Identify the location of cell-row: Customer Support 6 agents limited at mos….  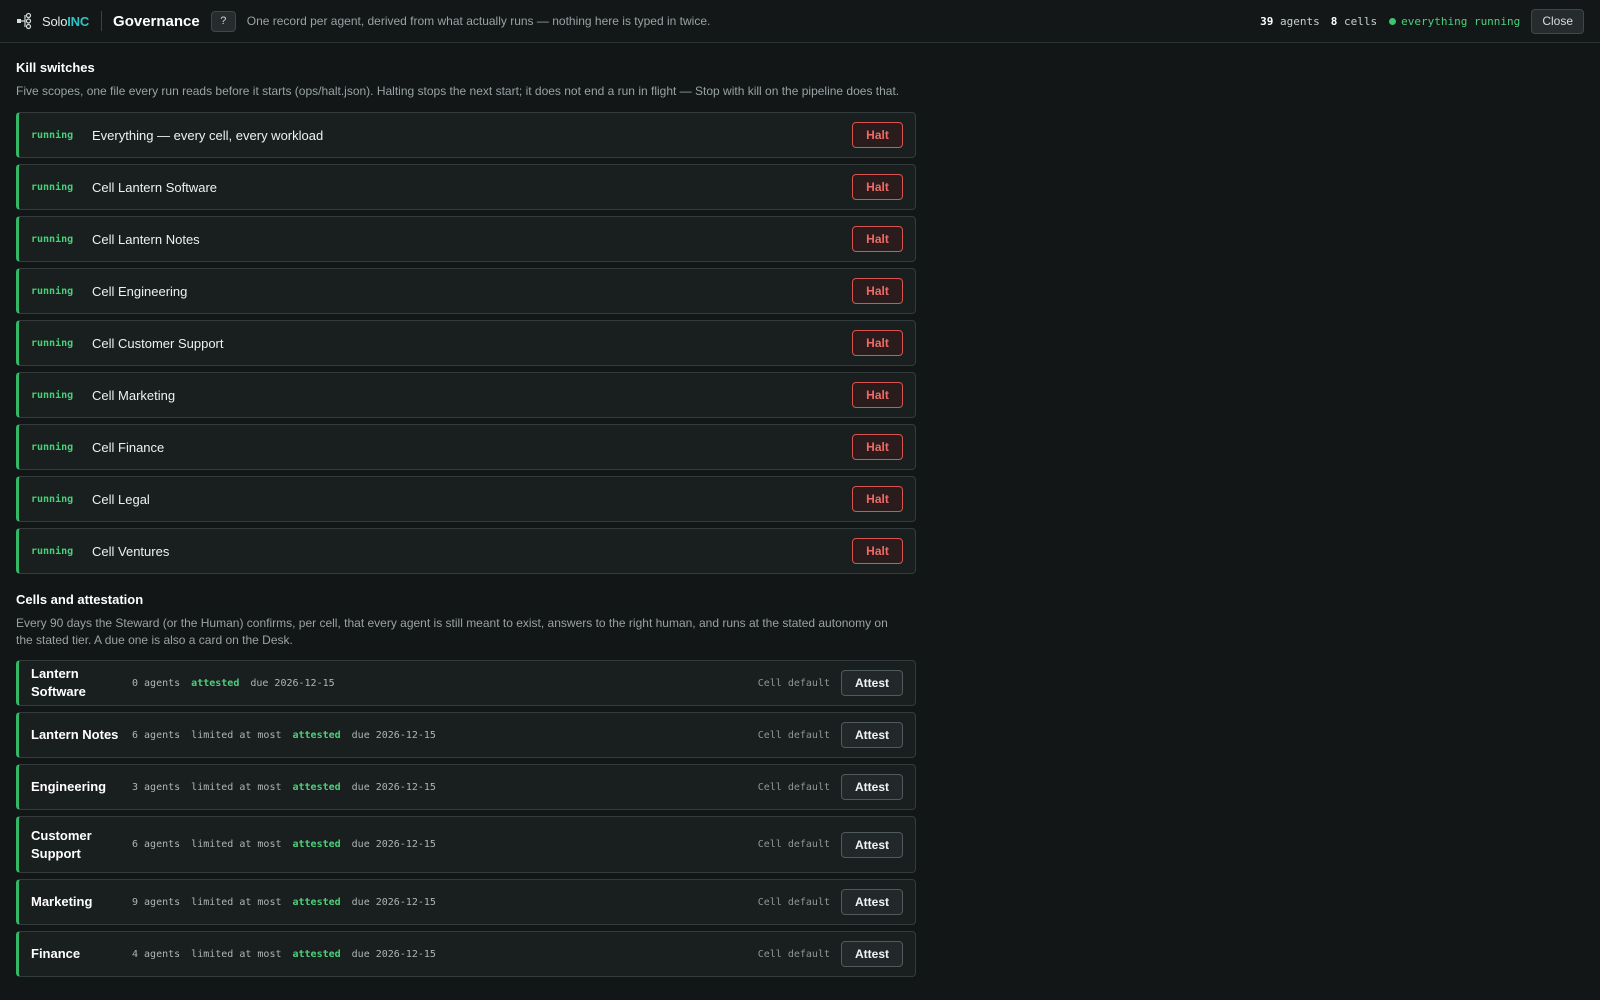
(466, 844).